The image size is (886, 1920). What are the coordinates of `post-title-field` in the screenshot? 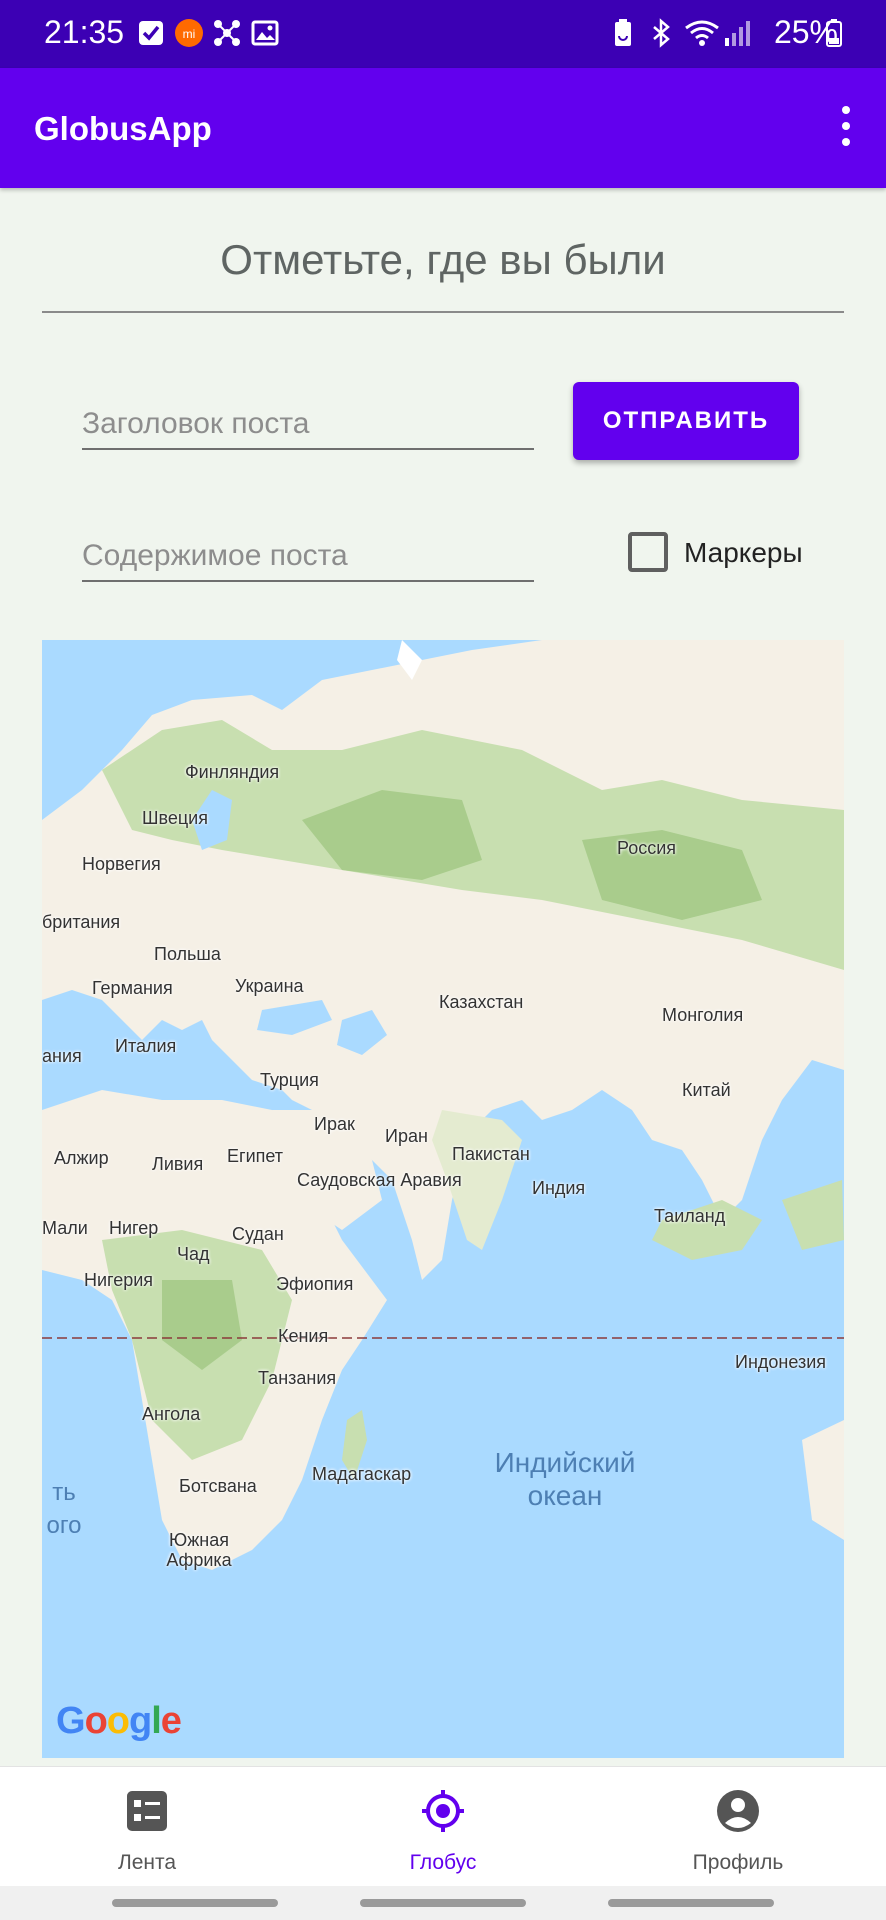 It's located at (308, 420).